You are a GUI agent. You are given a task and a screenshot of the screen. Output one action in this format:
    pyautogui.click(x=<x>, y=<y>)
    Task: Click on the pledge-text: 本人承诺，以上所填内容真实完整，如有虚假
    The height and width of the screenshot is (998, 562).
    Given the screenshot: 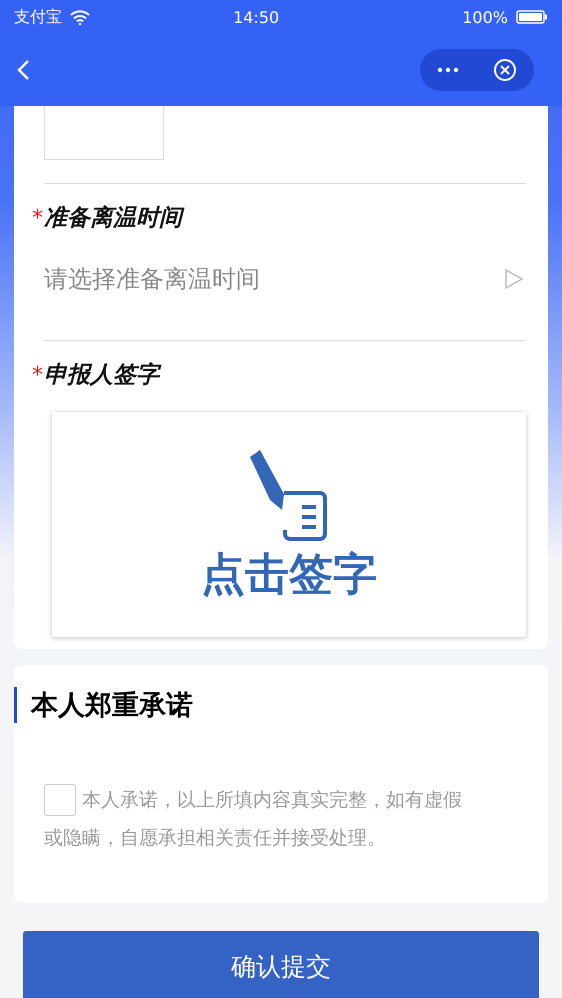 What is the action you would take?
    pyautogui.click(x=272, y=800)
    